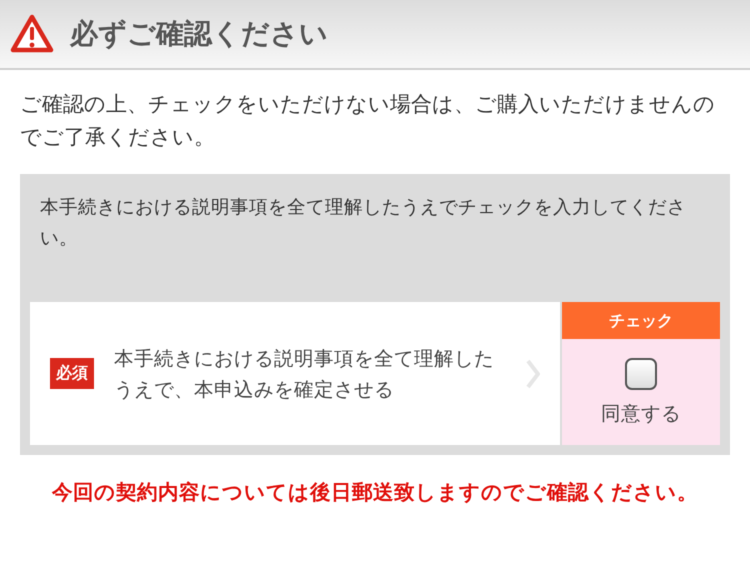 The height and width of the screenshot is (565, 750). What do you see at coordinates (641, 320) in the screenshot?
I see `check-header: チェック` at bounding box center [641, 320].